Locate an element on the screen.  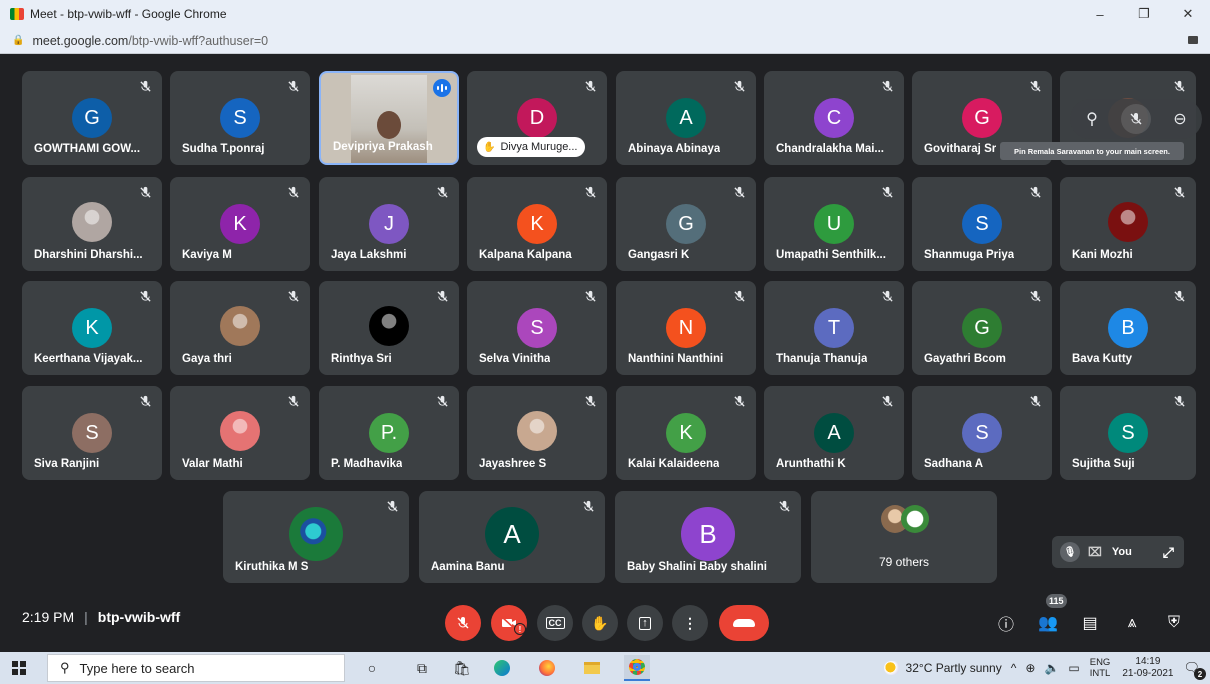
participant-tile: S Sadhana A is located at coordinates (982, 433).